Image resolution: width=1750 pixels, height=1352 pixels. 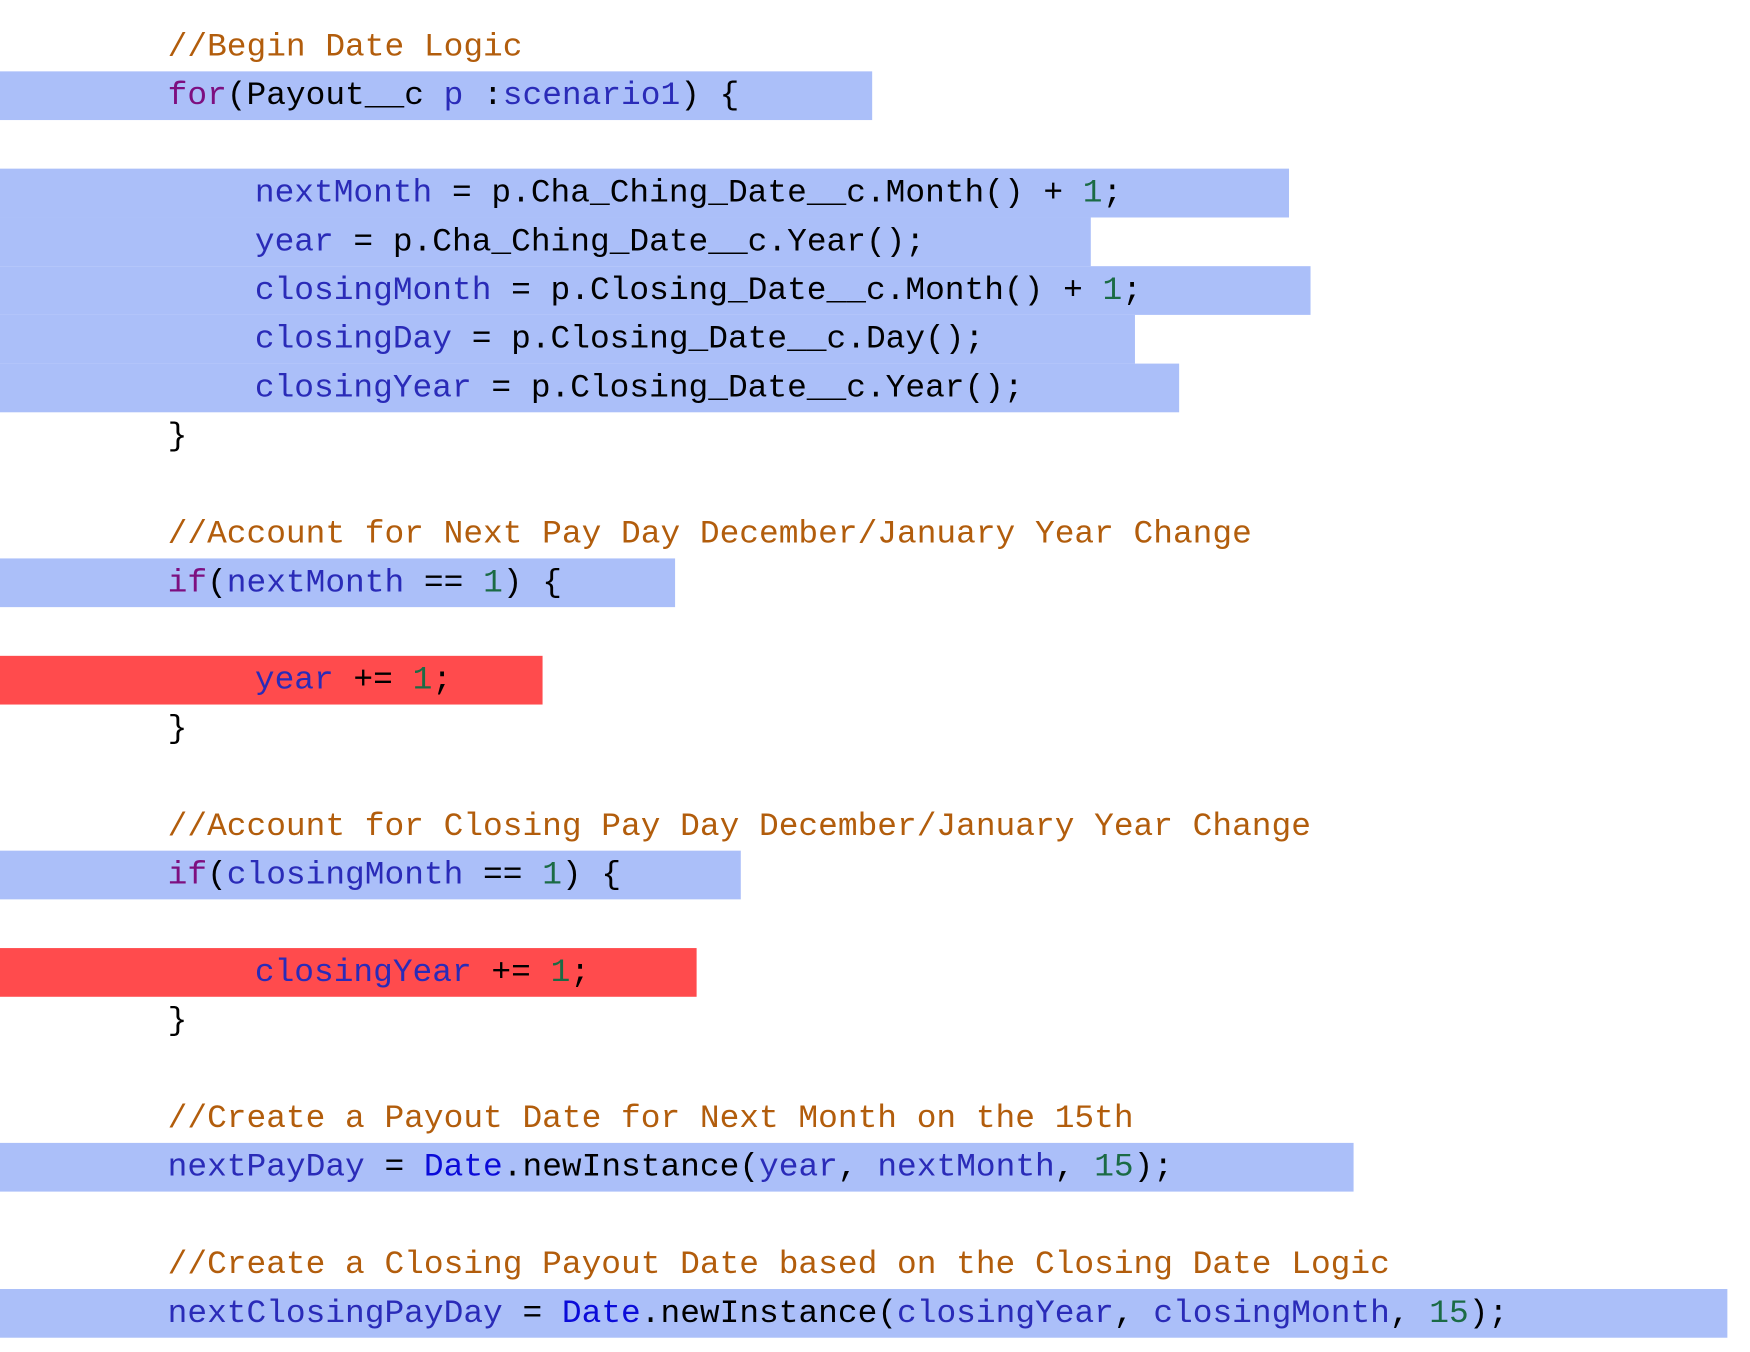 I want to click on code-token-plain: = p.Closing_Date__c.Day();, so click(x=718, y=339).